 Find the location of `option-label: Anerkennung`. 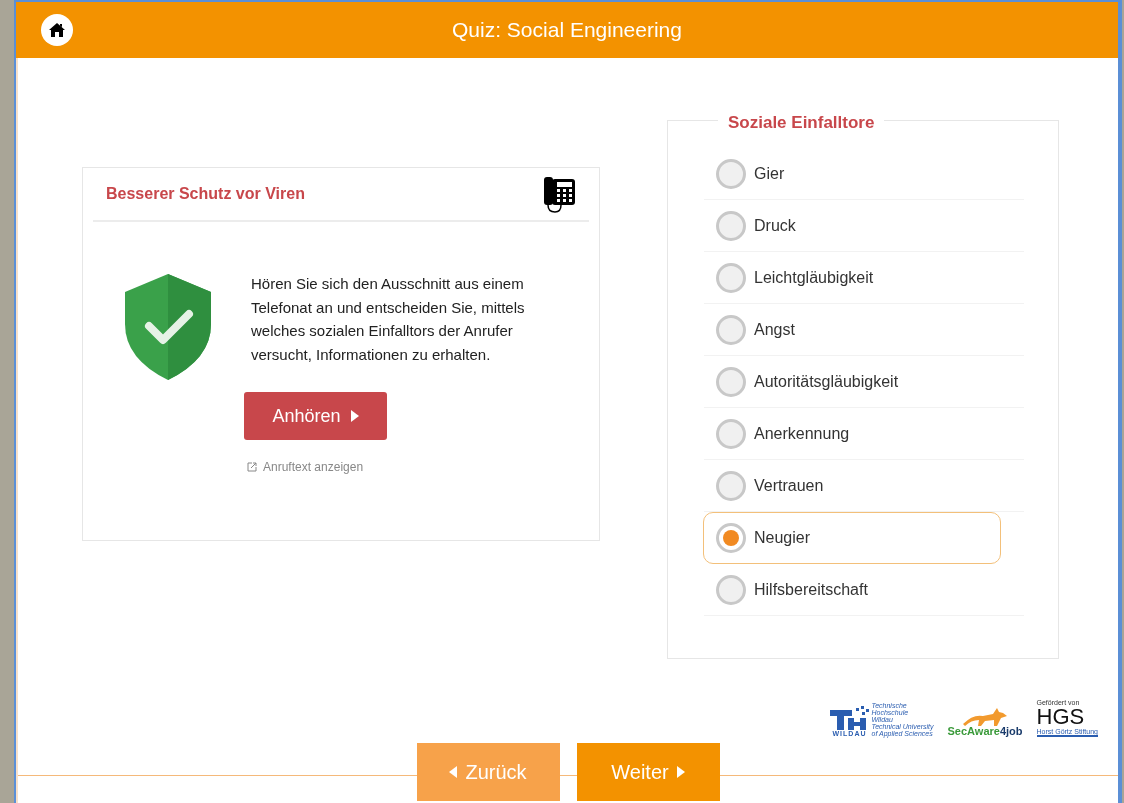

option-label: Anerkennung is located at coordinates (802, 433).